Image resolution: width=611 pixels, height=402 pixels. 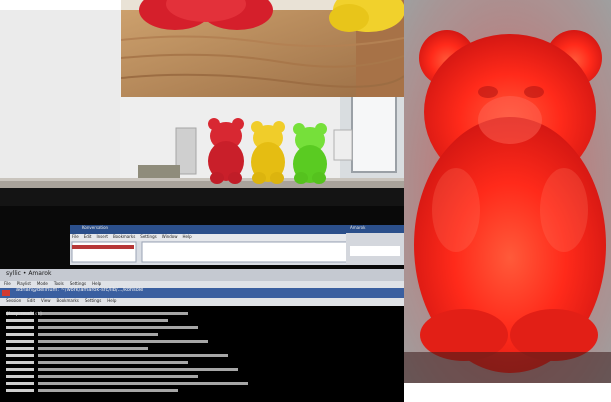 I want to click on terminal-menu-view: View, so click(x=46, y=302).